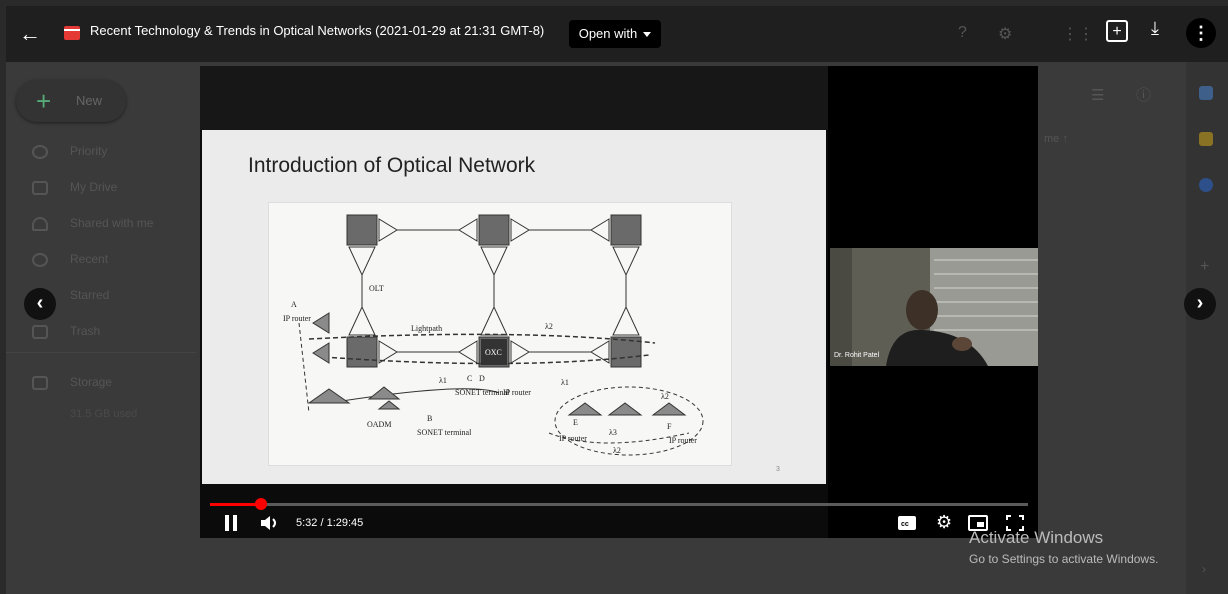 The image size is (1228, 594). I want to click on sidebar-item-label: Priority, so click(89, 151).